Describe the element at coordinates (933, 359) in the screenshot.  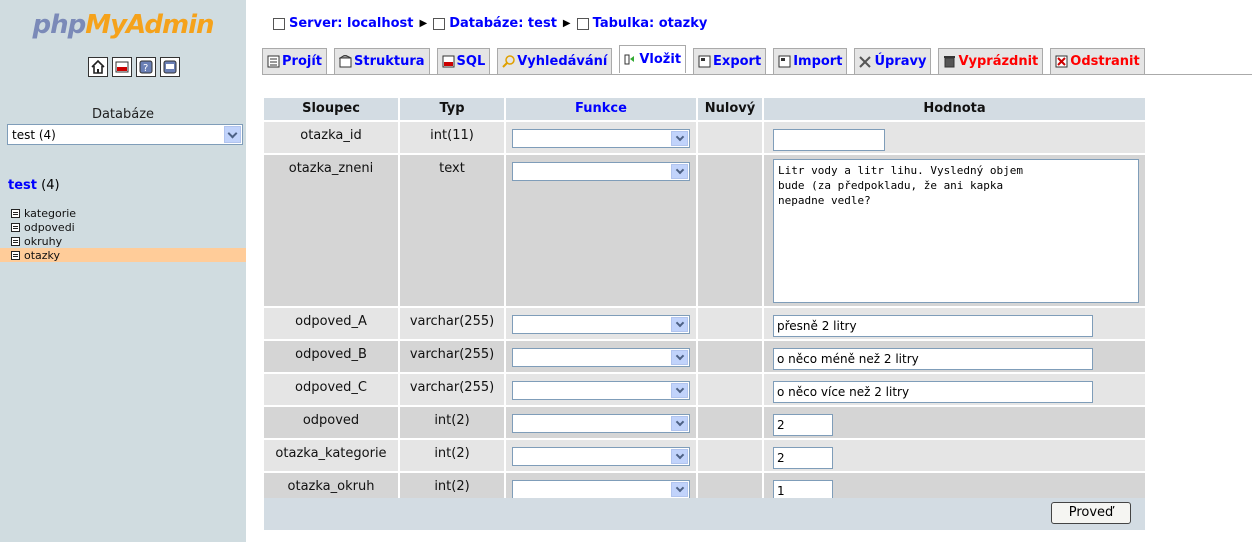
I see `value-input: o něco méně než 2 litry` at that location.